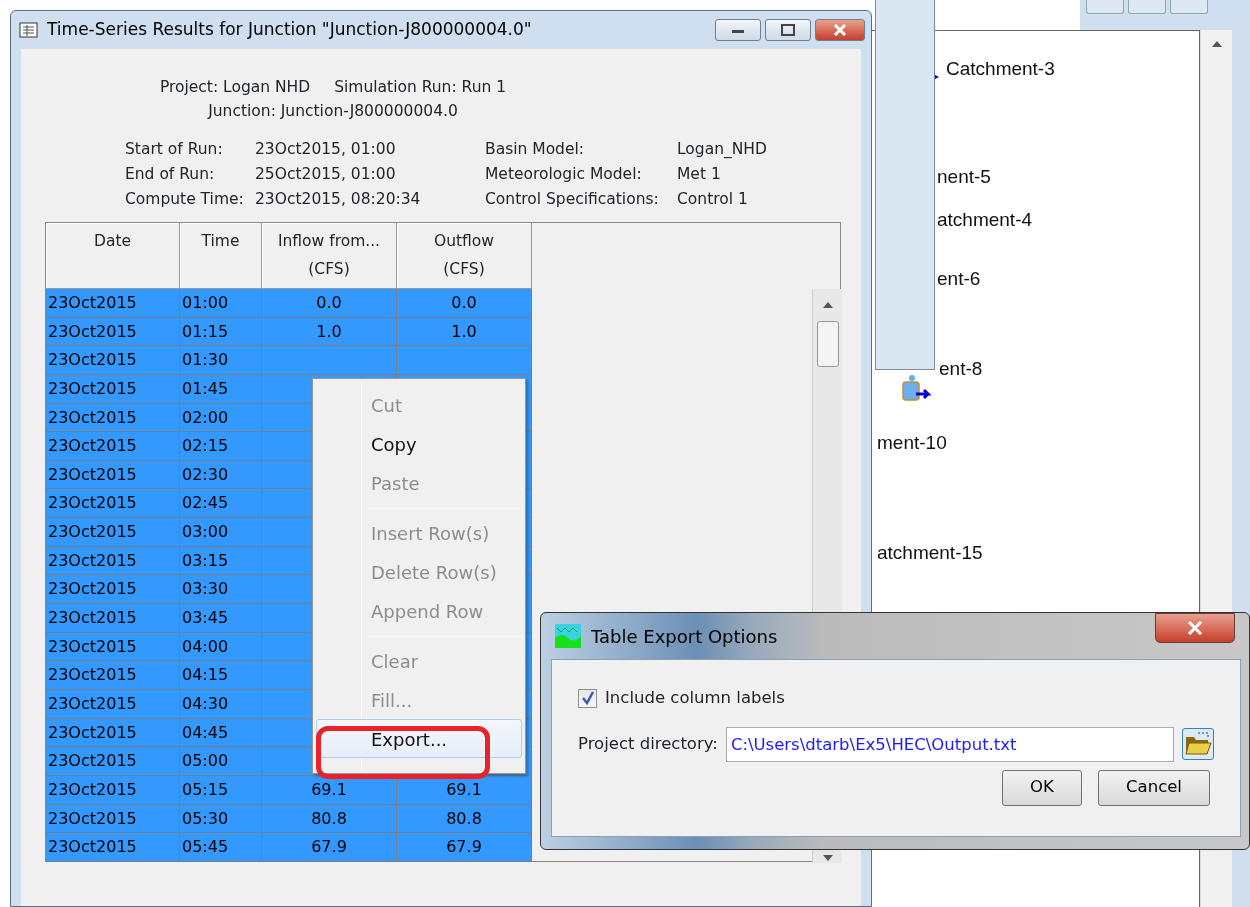  What do you see at coordinates (1042, 787) in the screenshot?
I see `ok-button: OK` at bounding box center [1042, 787].